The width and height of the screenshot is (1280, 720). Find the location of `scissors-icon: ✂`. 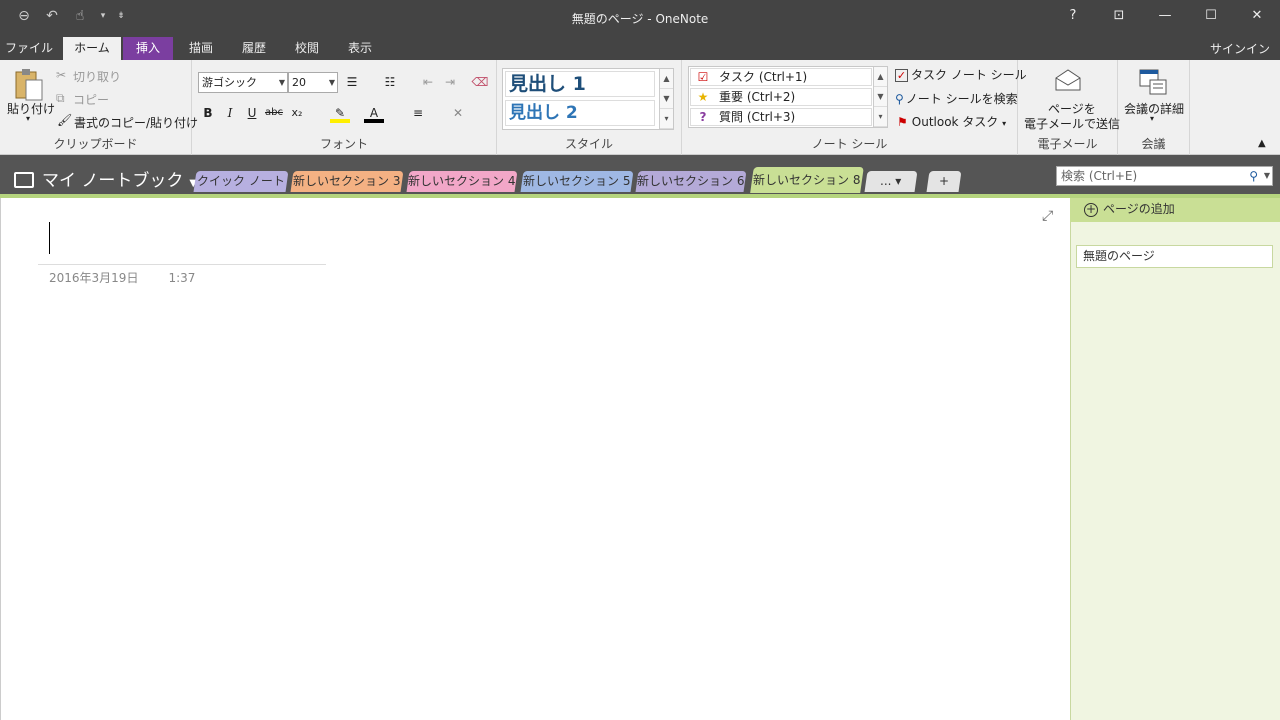

scissors-icon: ✂ is located at coordinates (61, 75).